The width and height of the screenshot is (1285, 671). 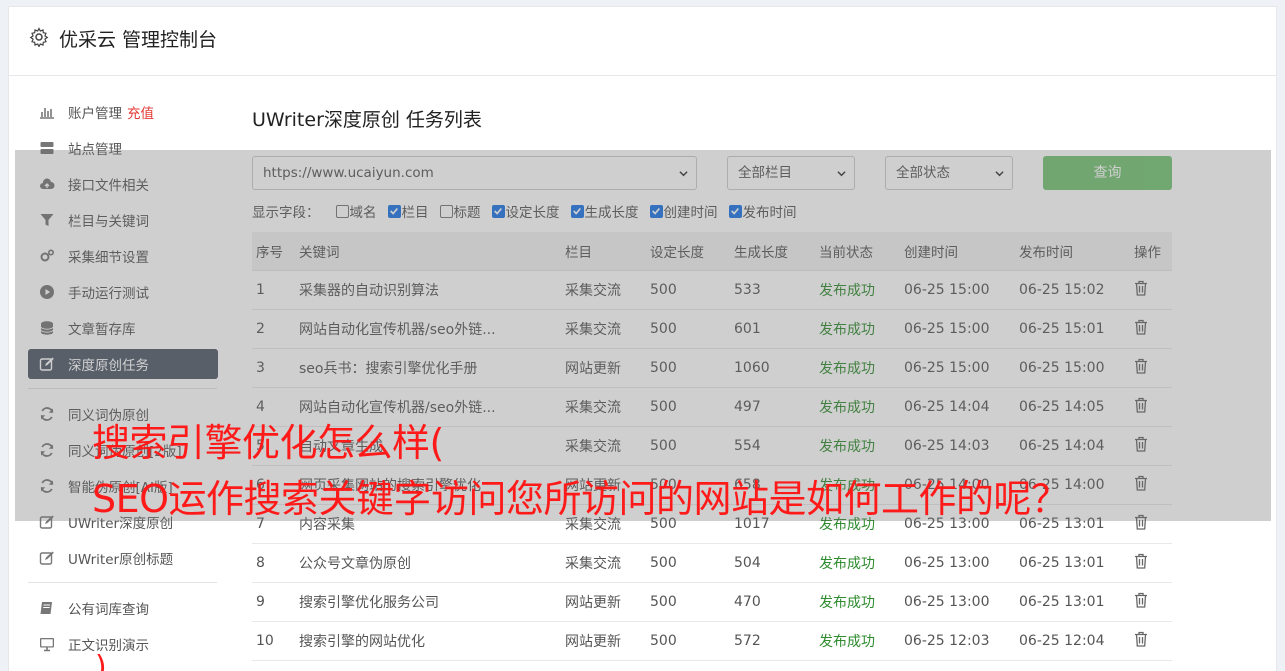 I want to click on gear-icon, so click(x=39, y=37).